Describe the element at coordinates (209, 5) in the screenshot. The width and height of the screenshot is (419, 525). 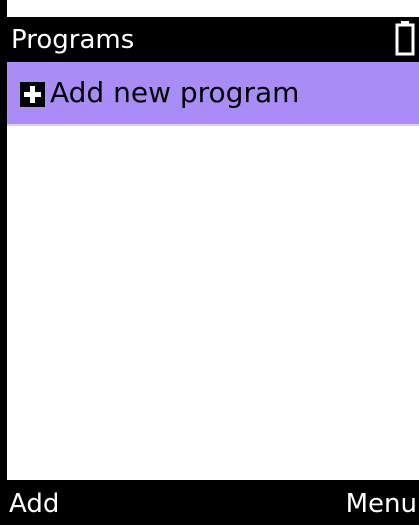
I see `top-margin` at that location.